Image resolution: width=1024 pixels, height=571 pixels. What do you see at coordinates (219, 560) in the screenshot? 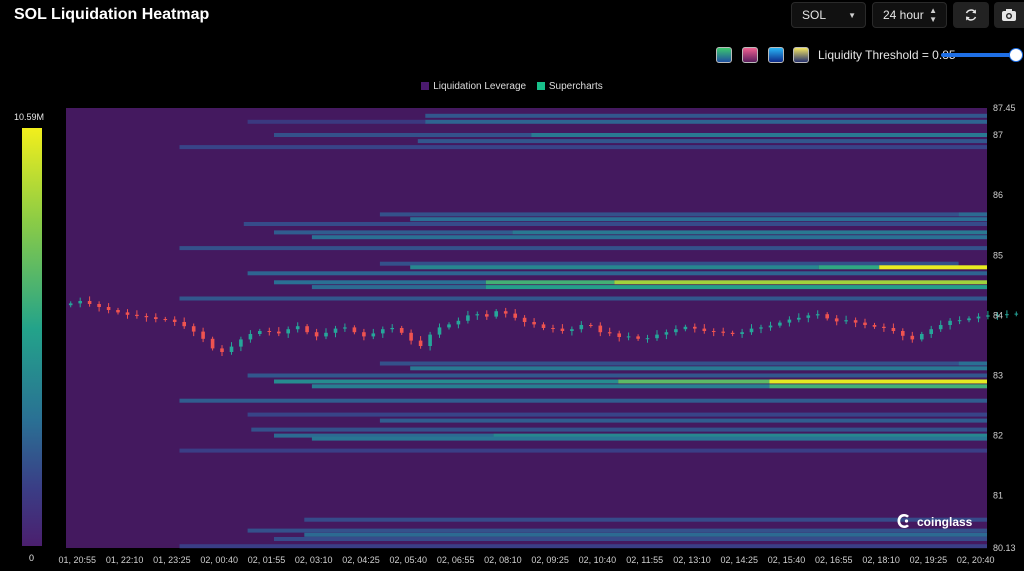
I see `x-tick-label: 02, 00:40` at bounding box center [219, 560].